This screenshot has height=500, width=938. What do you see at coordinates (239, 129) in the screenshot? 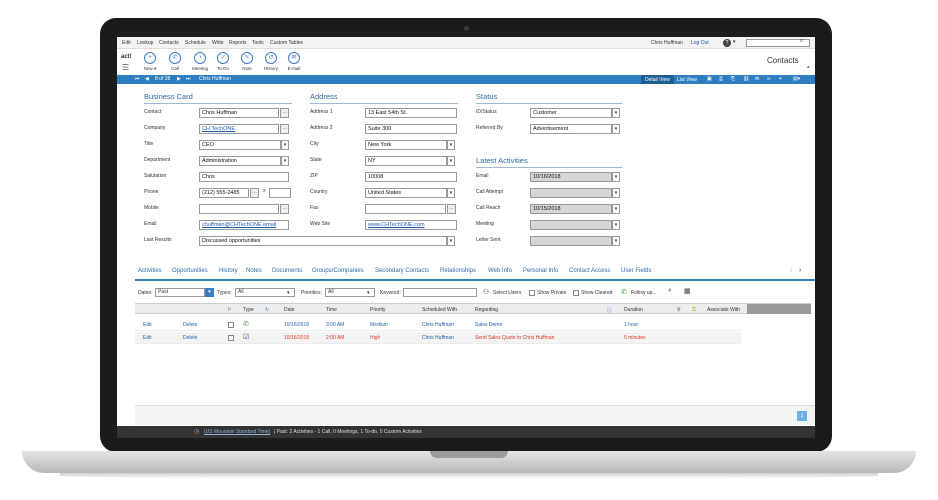
I see `company-field: CH.TechONE` at bounding box center [239, 129].